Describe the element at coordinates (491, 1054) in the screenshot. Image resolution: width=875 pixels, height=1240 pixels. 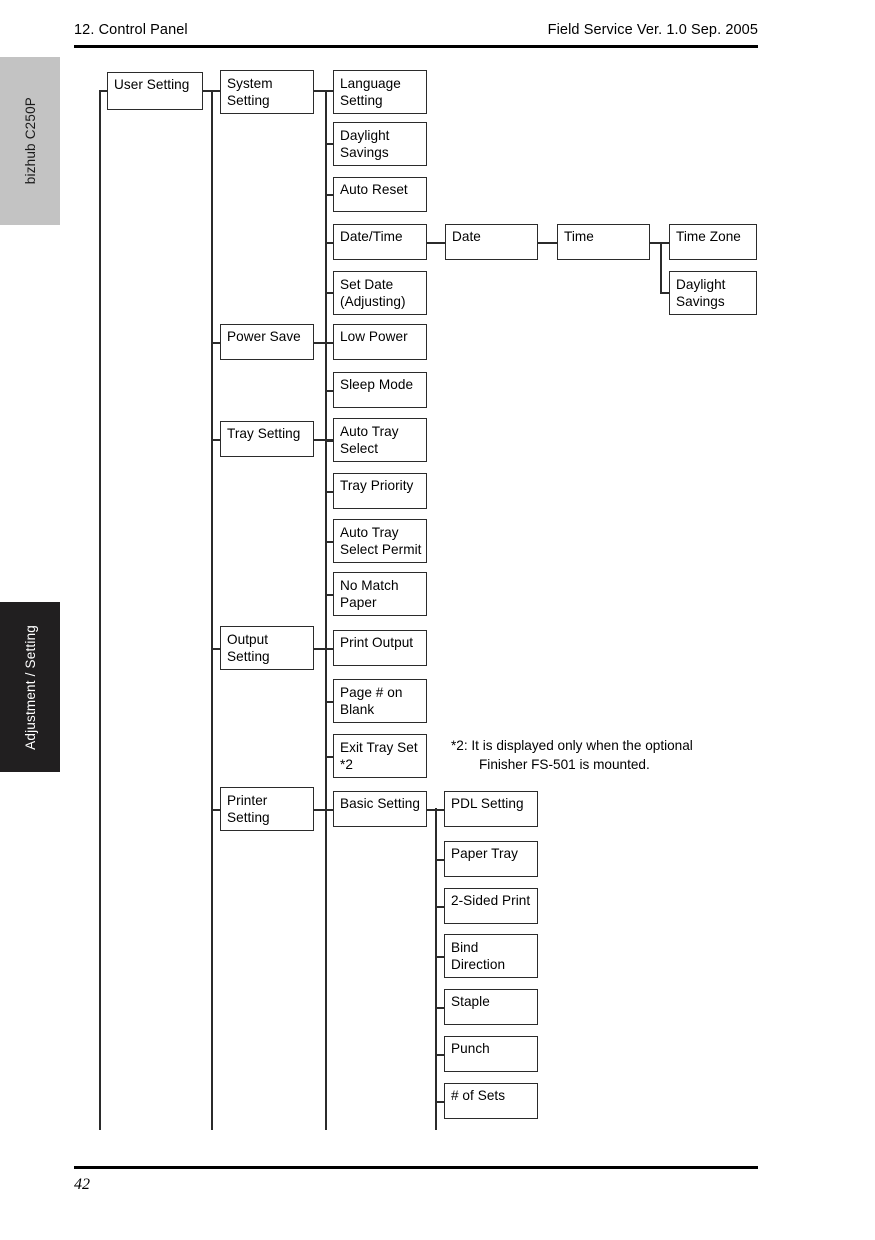
I see `node-punch: Punch` at that location.